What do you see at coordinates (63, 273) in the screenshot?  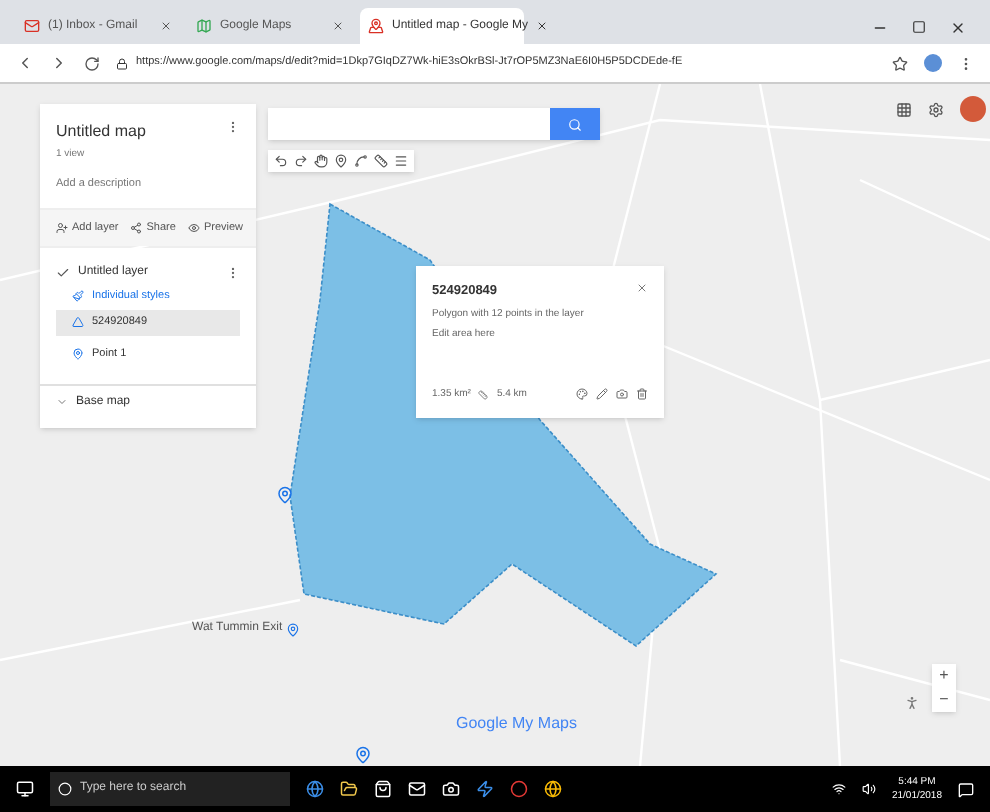 I see `layer-checkbox` at bounding box center [63, 273].